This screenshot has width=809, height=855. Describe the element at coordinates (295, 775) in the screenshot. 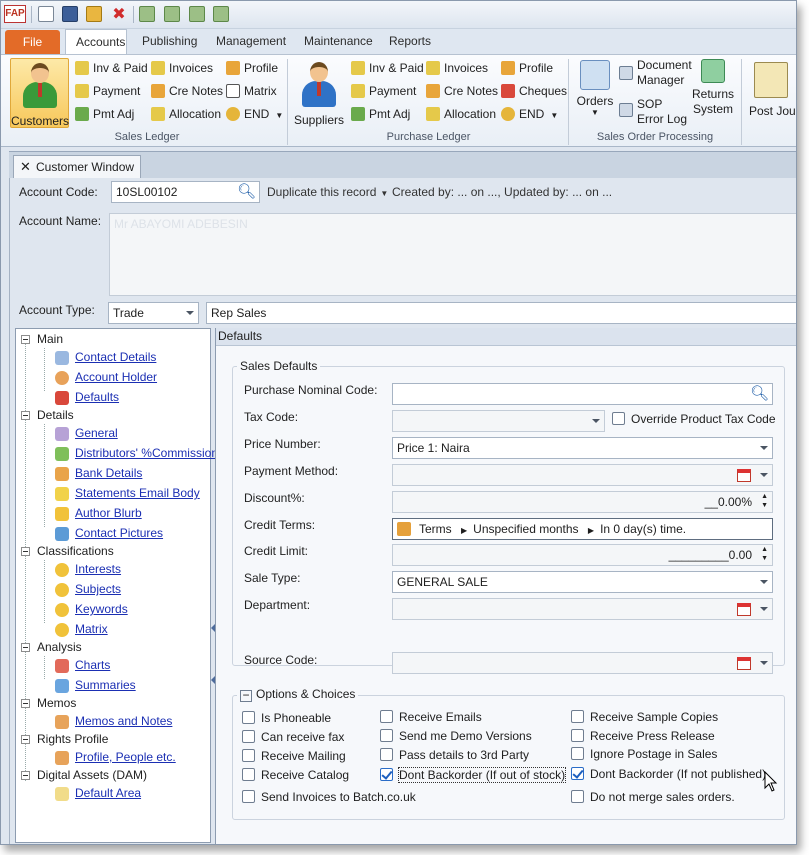

I see `receive-catalog-checkbox: Receive Catalog` at that location.